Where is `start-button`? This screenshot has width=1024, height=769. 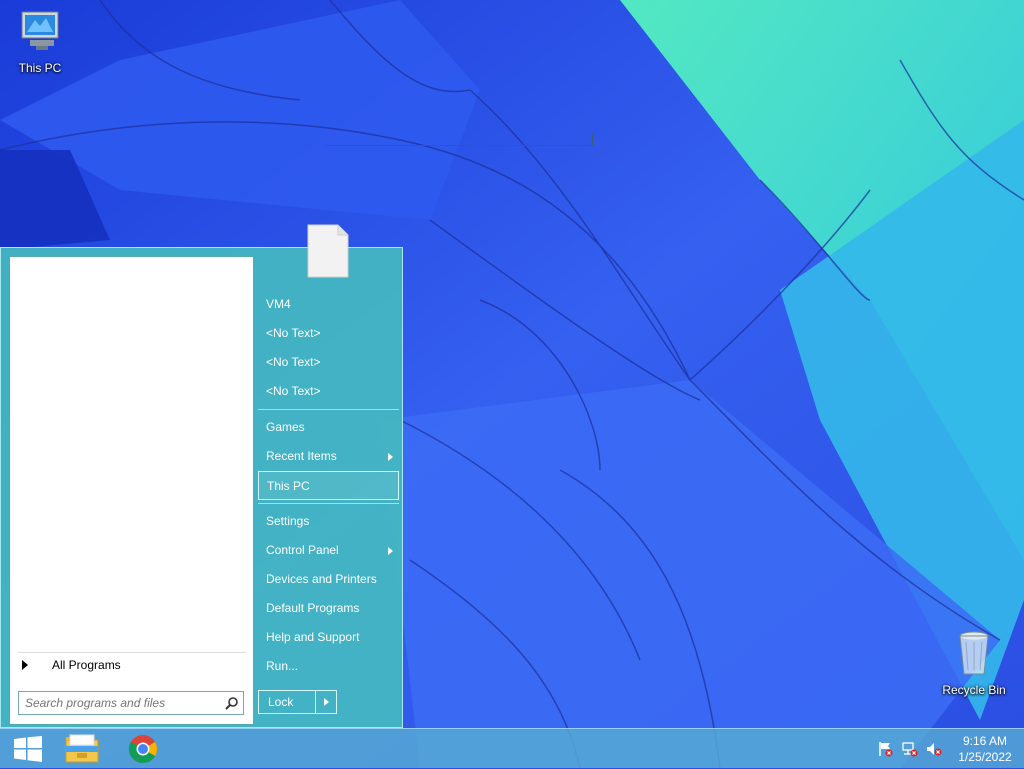 start-button is located at coordinates (28, 749).